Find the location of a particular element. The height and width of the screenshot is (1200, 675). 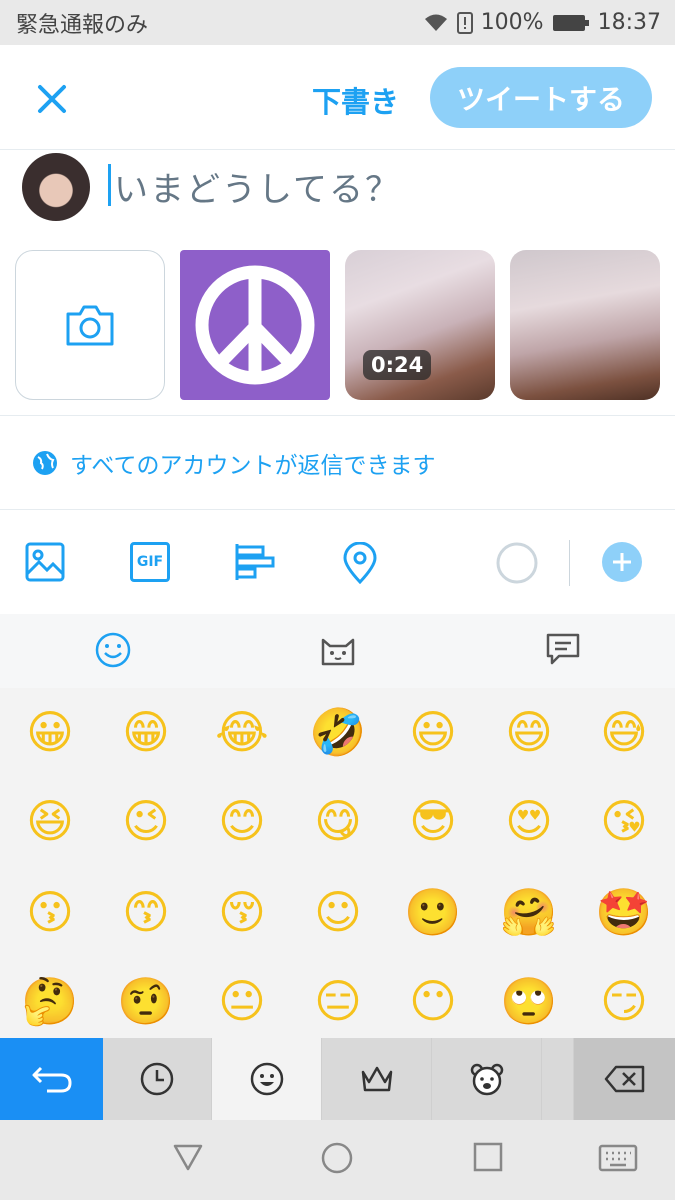

status-bar: 緊急通報のみ 100% 18:37 is located at coordinates (337, 22).